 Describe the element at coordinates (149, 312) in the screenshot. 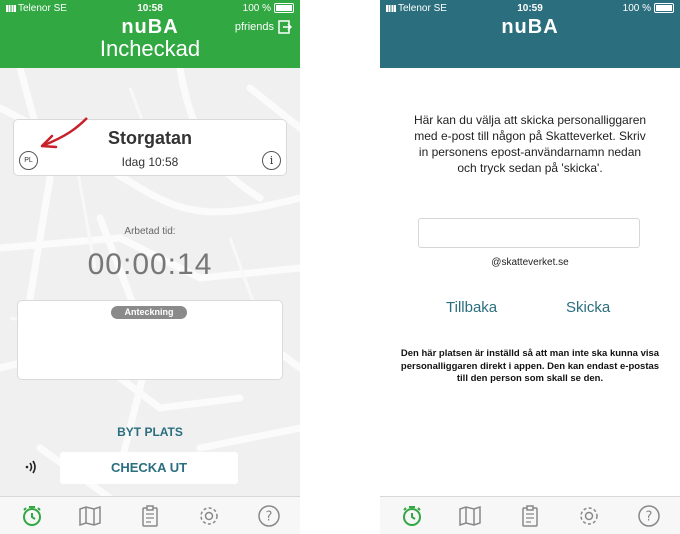

I see `note-label: Anteckning` at that location.